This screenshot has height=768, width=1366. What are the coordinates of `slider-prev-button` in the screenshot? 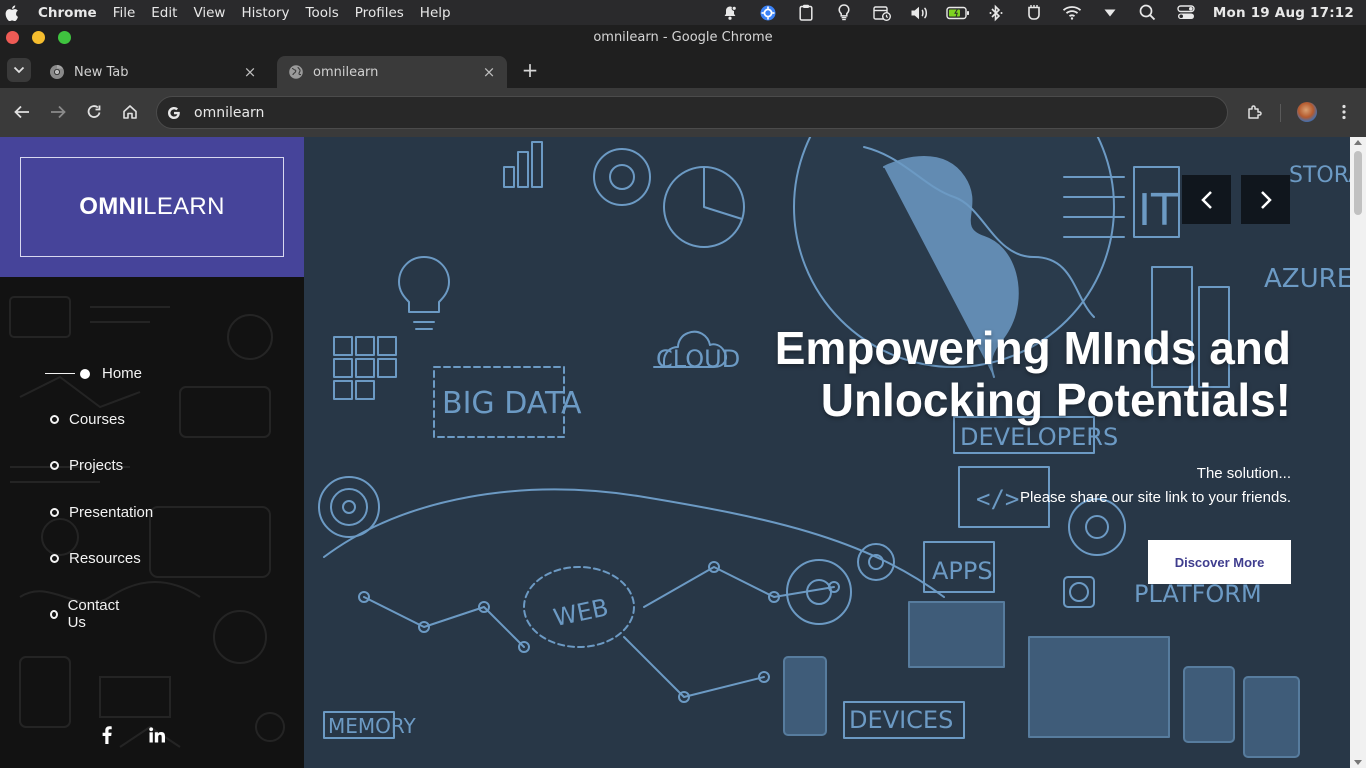 It's located at (1206, 199).